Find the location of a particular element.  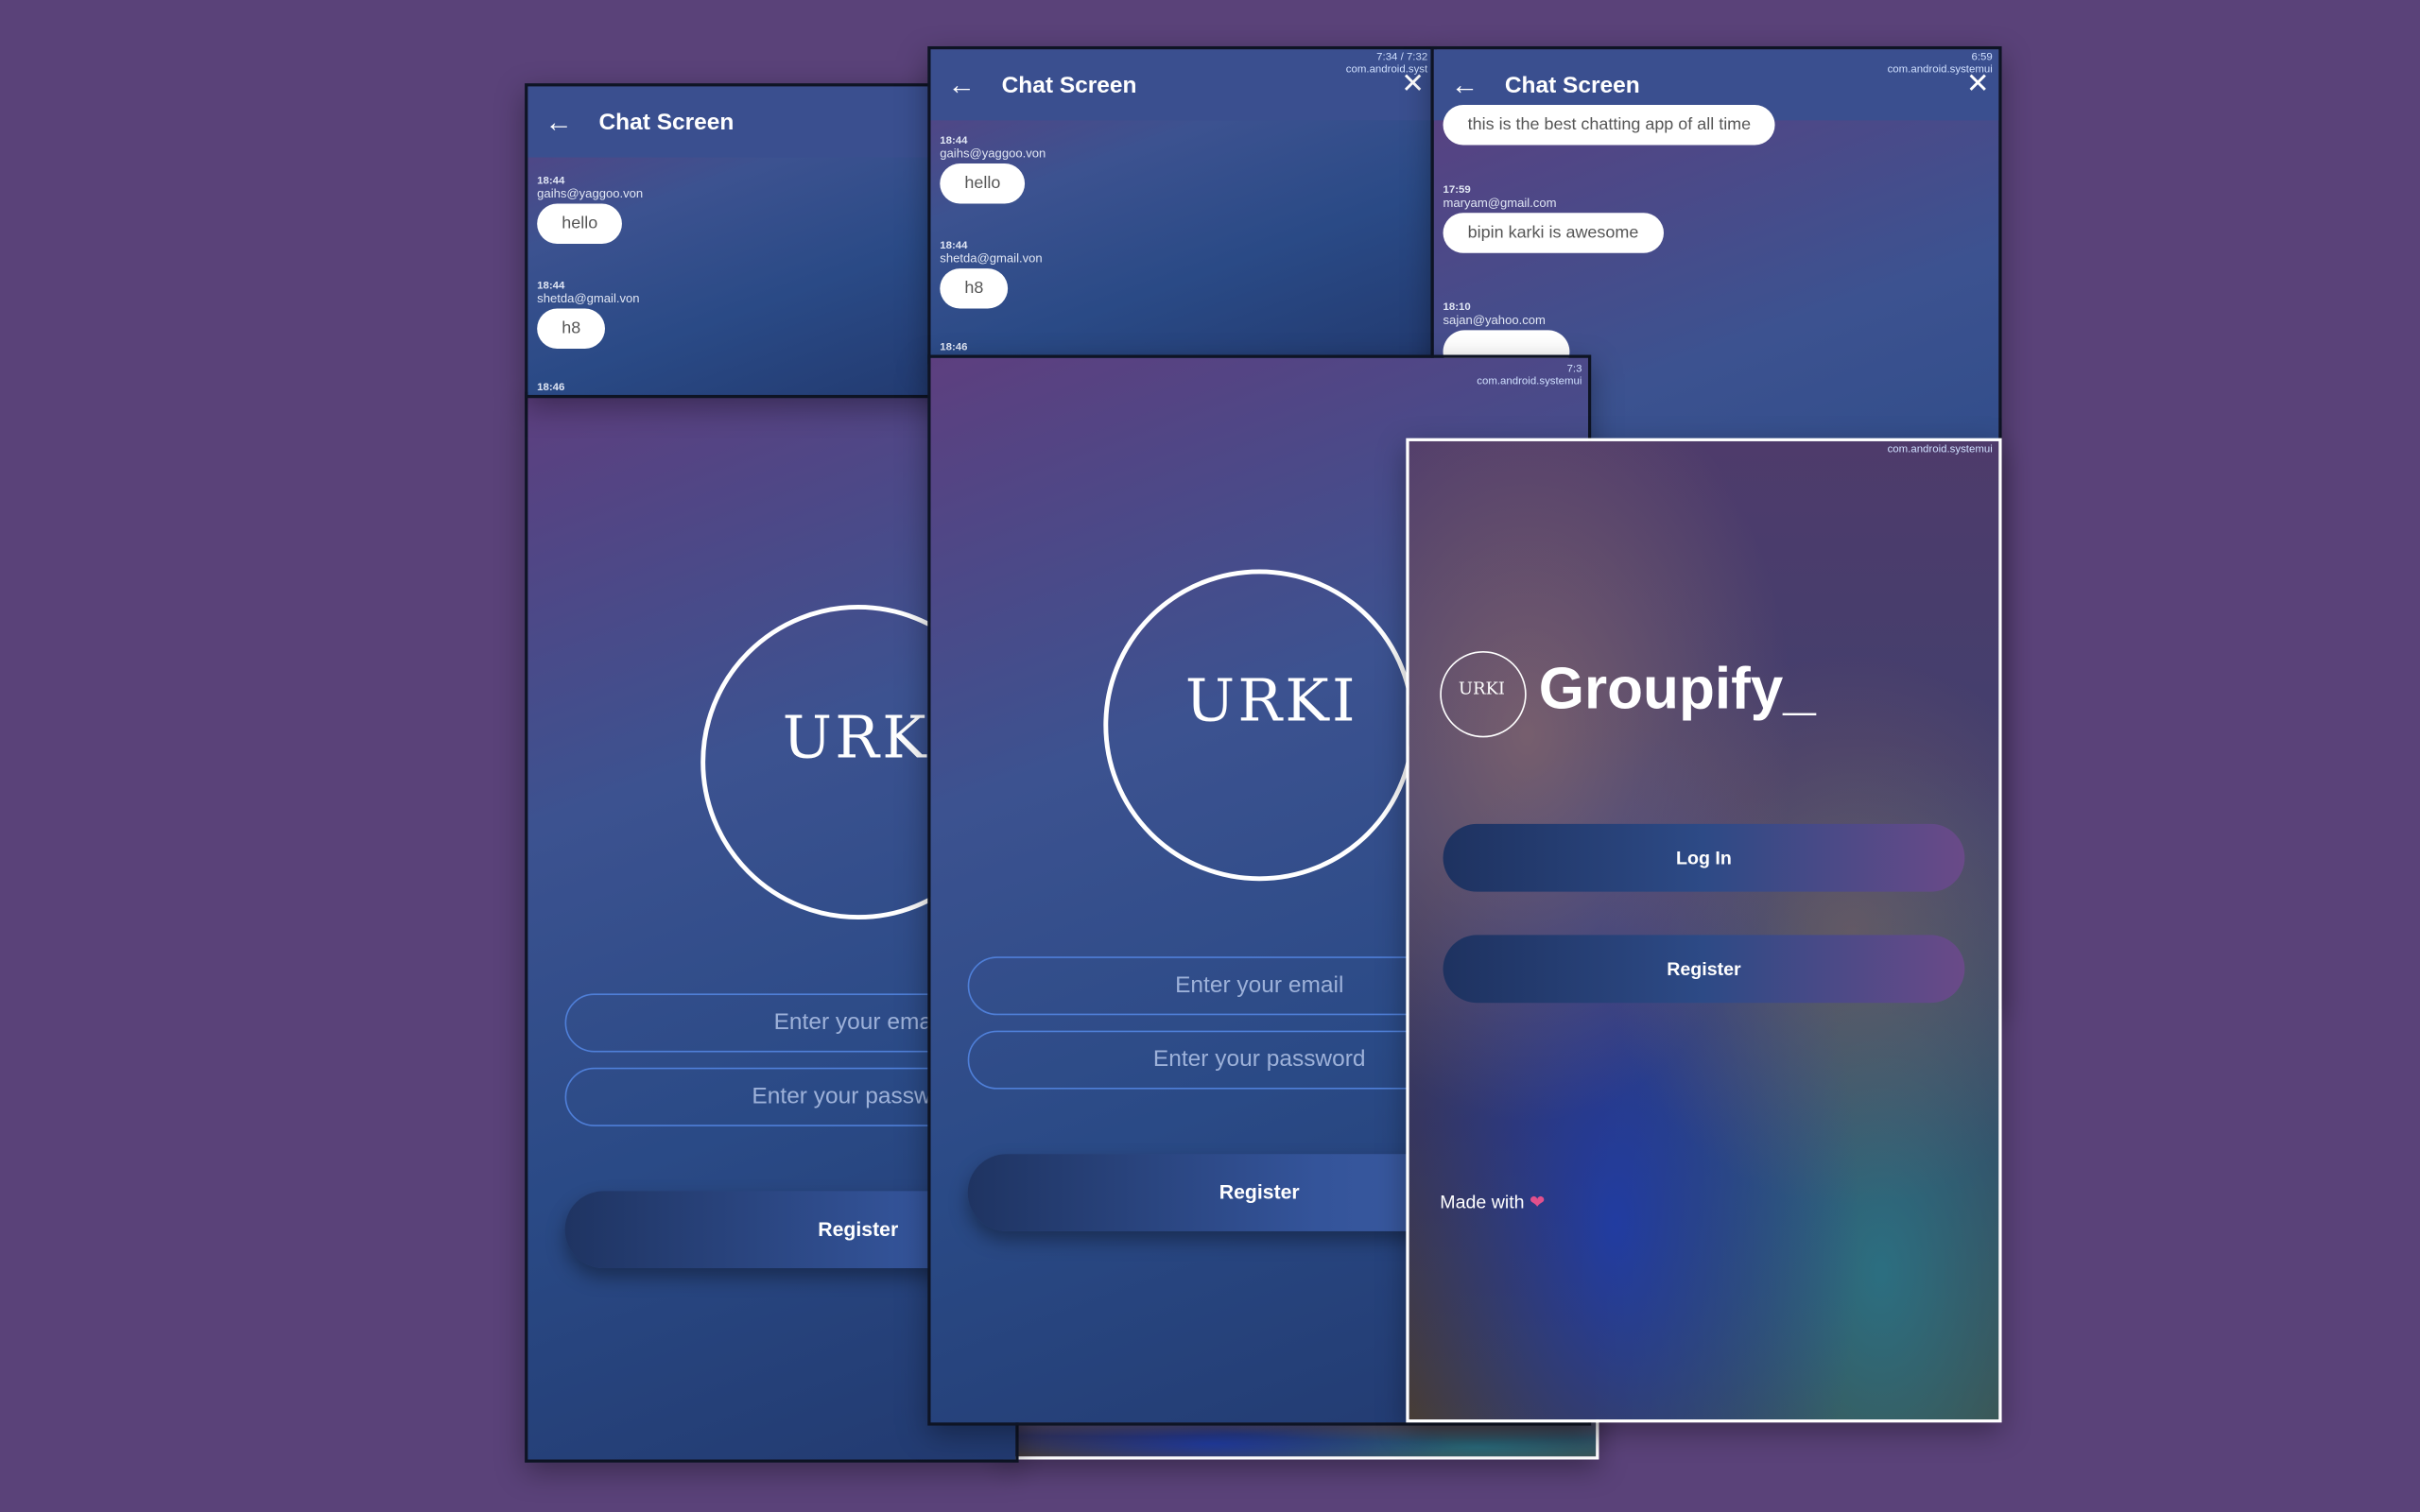

status-bar: 6:59 com.android.systemui is located at coordinates (1940, 65).